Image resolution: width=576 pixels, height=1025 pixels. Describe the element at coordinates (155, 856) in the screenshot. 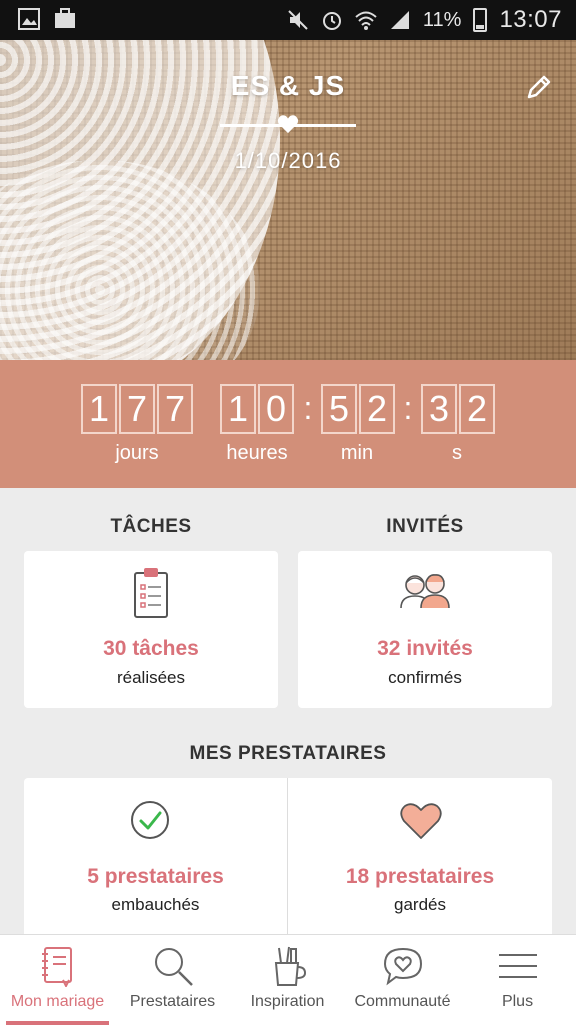

I see `hired-vendors: 5 prestataires embauchés` at that location.